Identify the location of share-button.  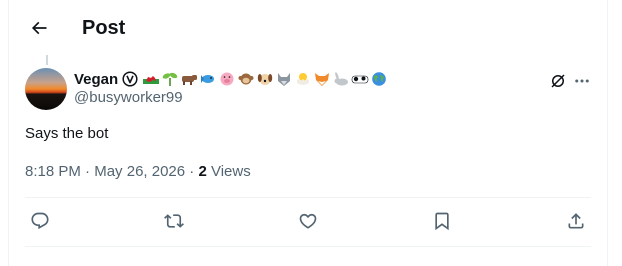
(576, 221).